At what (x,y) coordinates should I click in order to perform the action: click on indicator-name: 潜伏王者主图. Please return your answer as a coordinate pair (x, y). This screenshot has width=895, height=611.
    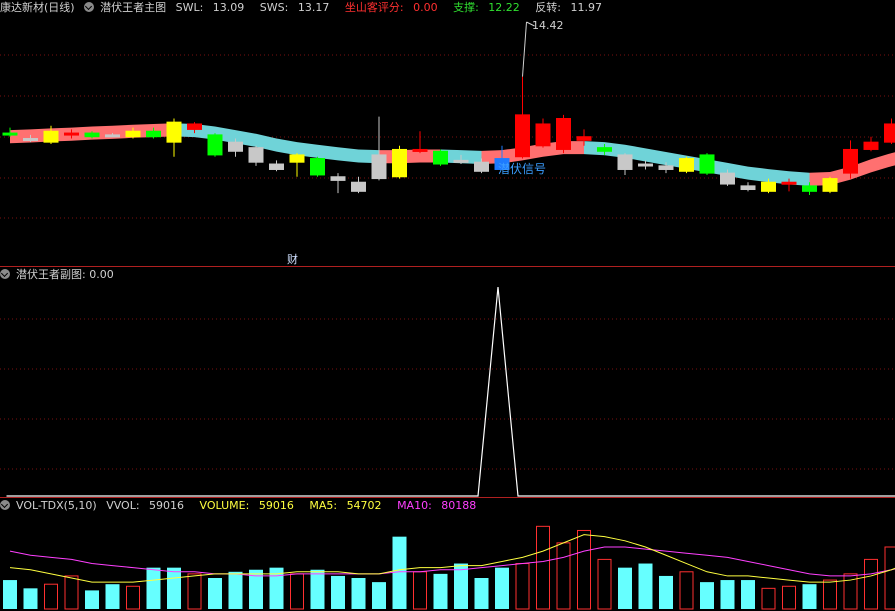
    Looking at the image, I should click on (133, 7).